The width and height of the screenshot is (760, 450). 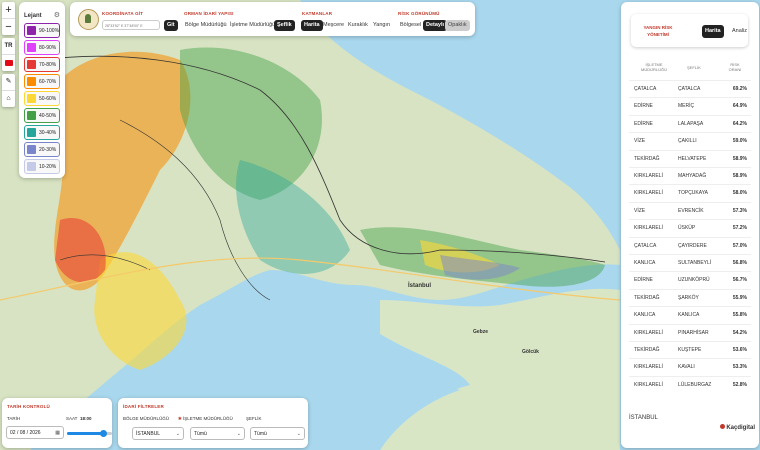 What do you see at coordinates (284, 25) in the screenshot?
I see `chief-button: Şeflik` at bounding box center [284, 25].